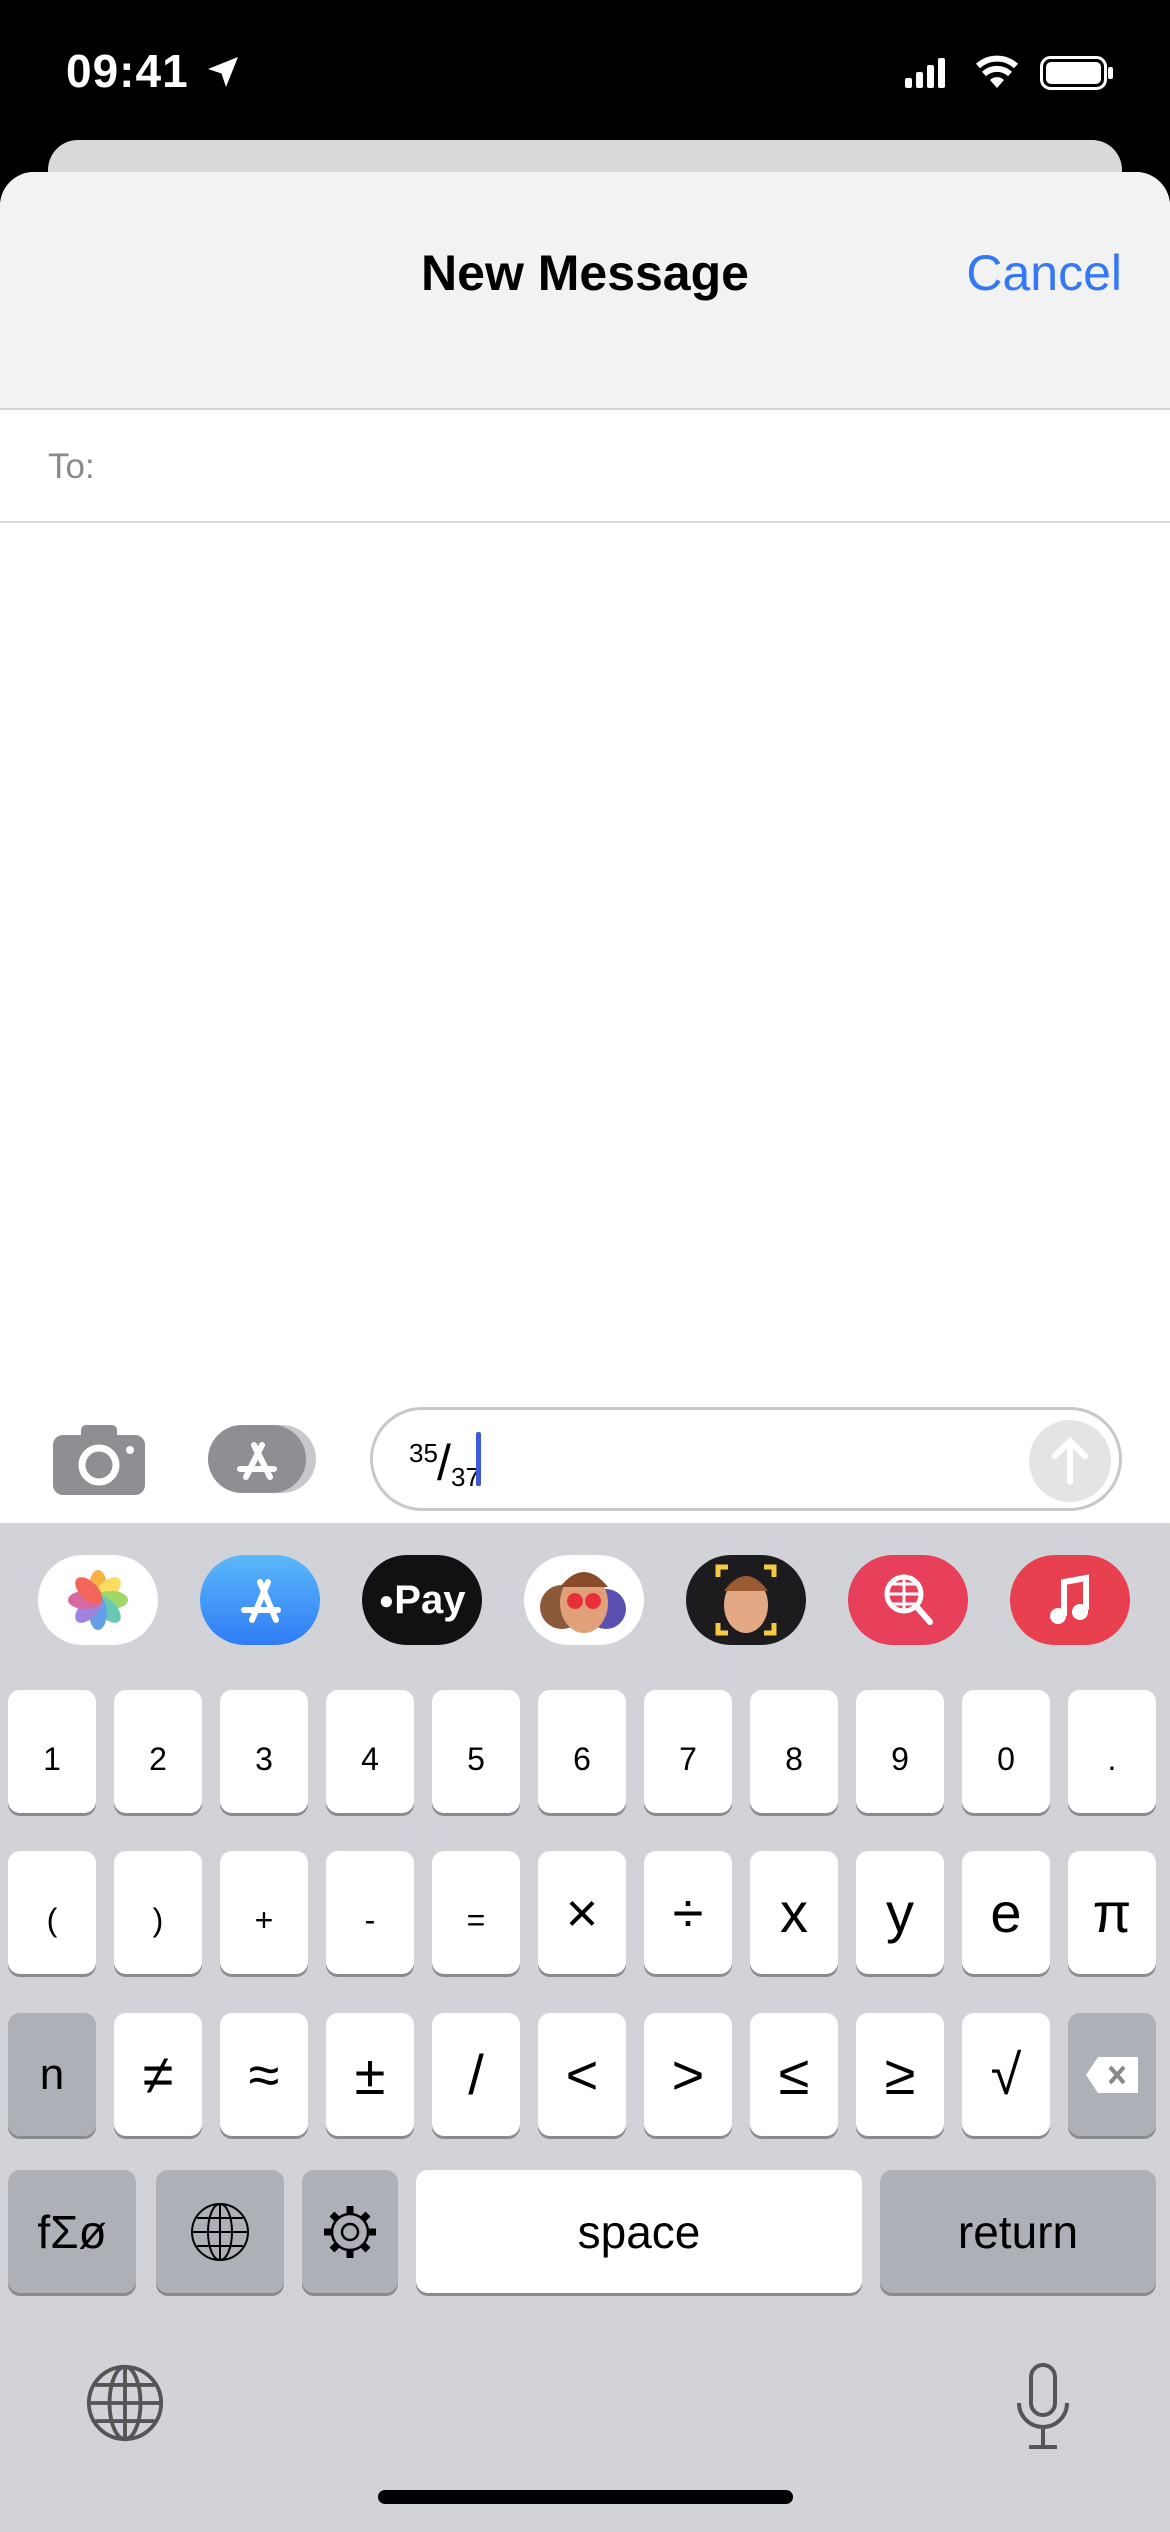 Image resolution: width=1170 pixels, height=2532 pixels. I want to click on key: -, so click(370, 1912).